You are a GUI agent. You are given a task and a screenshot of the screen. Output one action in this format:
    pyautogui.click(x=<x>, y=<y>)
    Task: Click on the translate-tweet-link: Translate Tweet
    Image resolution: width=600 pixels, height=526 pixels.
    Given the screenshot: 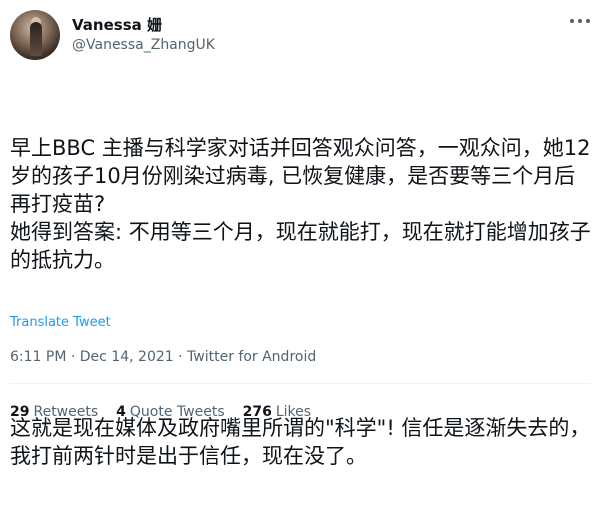 What is the action you would take?
    pyautogui.click(x=60, y=322)
    